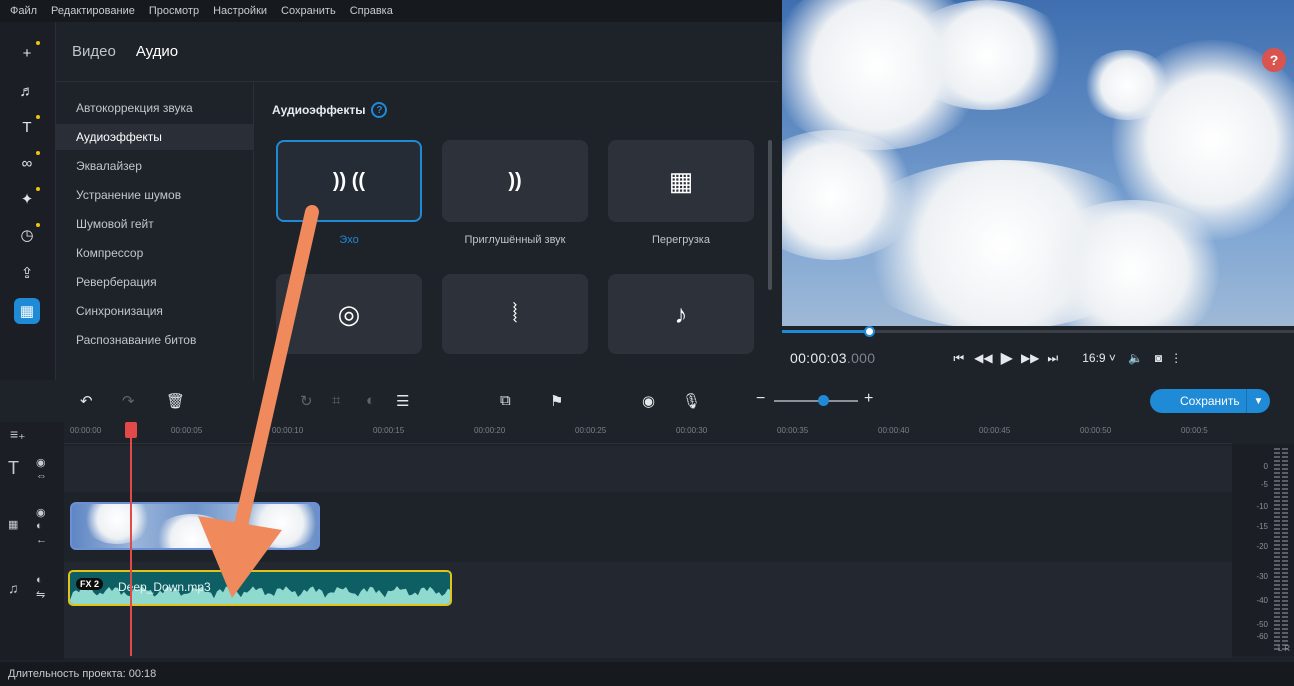 The image size is (1294, 686). What do you see at coordinates (556, 401) in the screenshot?
I see `marker-icon: ⚑` at bounding box center [556, 401].